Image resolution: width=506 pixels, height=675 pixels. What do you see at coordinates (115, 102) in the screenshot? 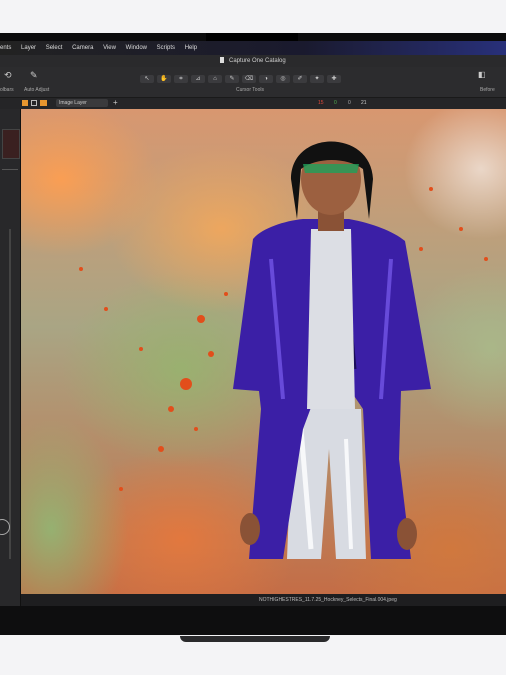
I see `add-layer-icon: +` at bounding box center [115, 102].